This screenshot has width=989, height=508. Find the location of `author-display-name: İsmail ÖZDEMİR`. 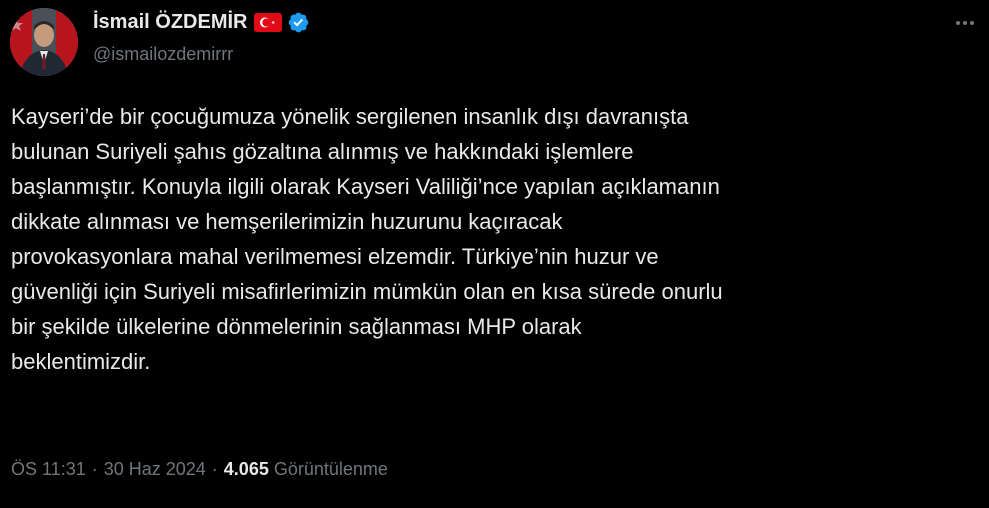

author-display-name: İsmail ÖZDEMİR is located at coordinates (170, 22).